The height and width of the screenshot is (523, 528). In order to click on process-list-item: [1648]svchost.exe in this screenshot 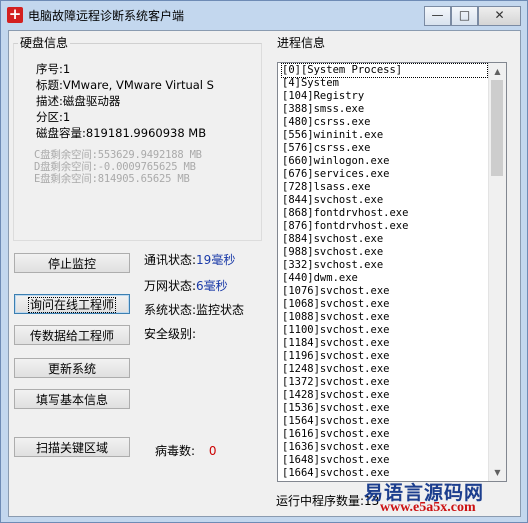, I will do `click(384, 460)`.